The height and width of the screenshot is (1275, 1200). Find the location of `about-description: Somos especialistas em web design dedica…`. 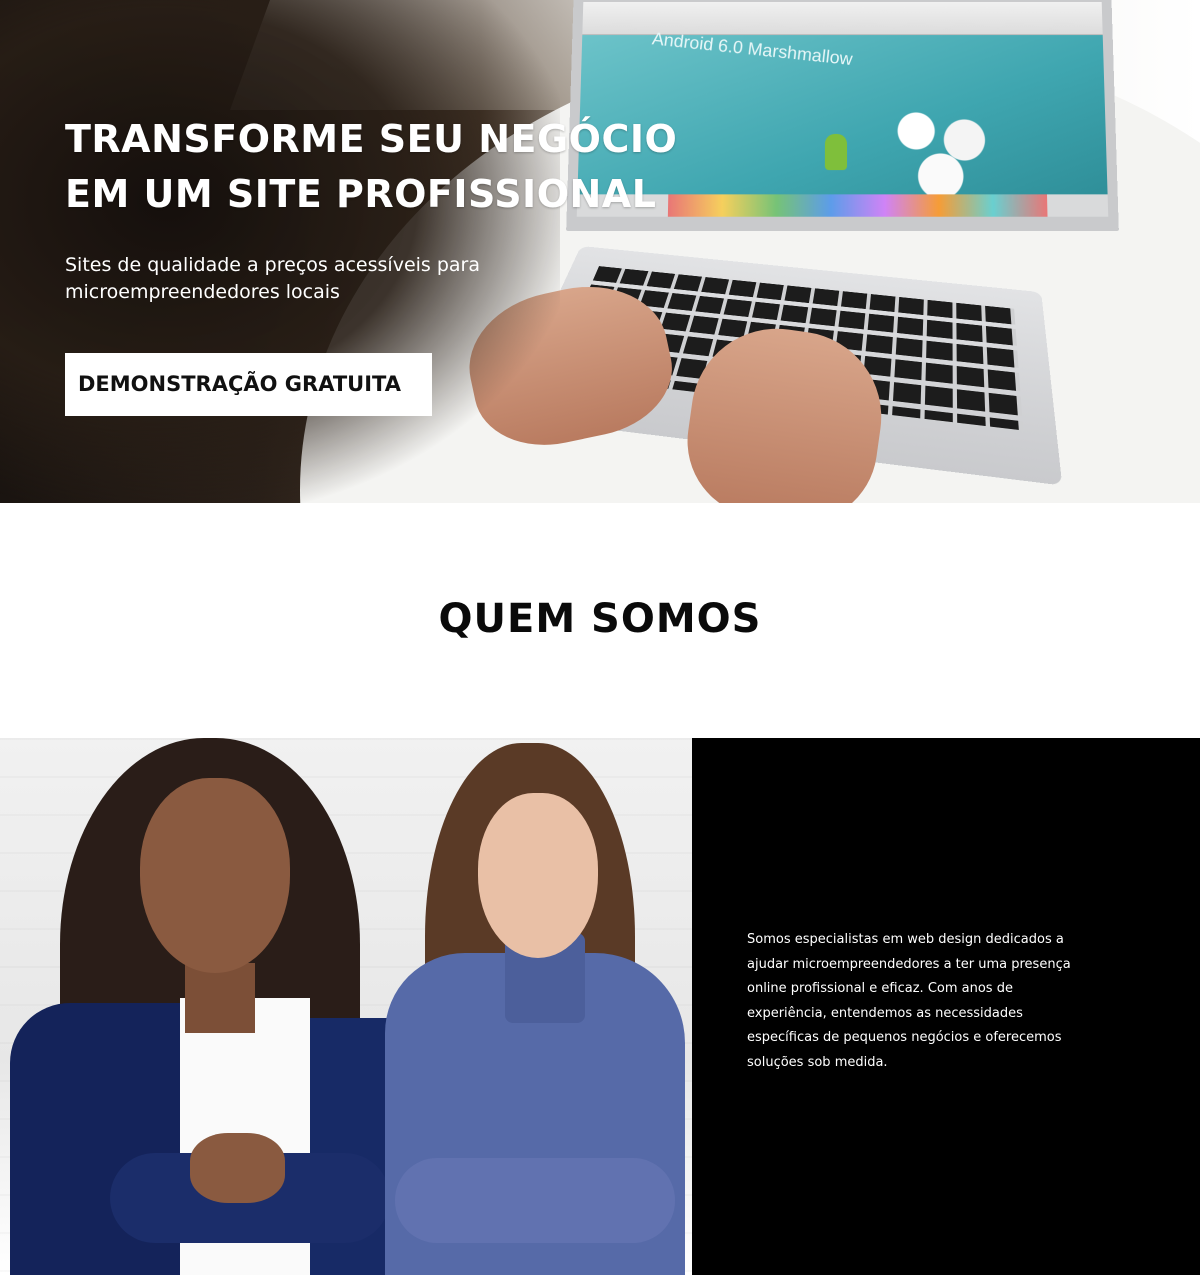

about-description: Somos especialistas em web design dedica… is located at coordinates (909, 1001).